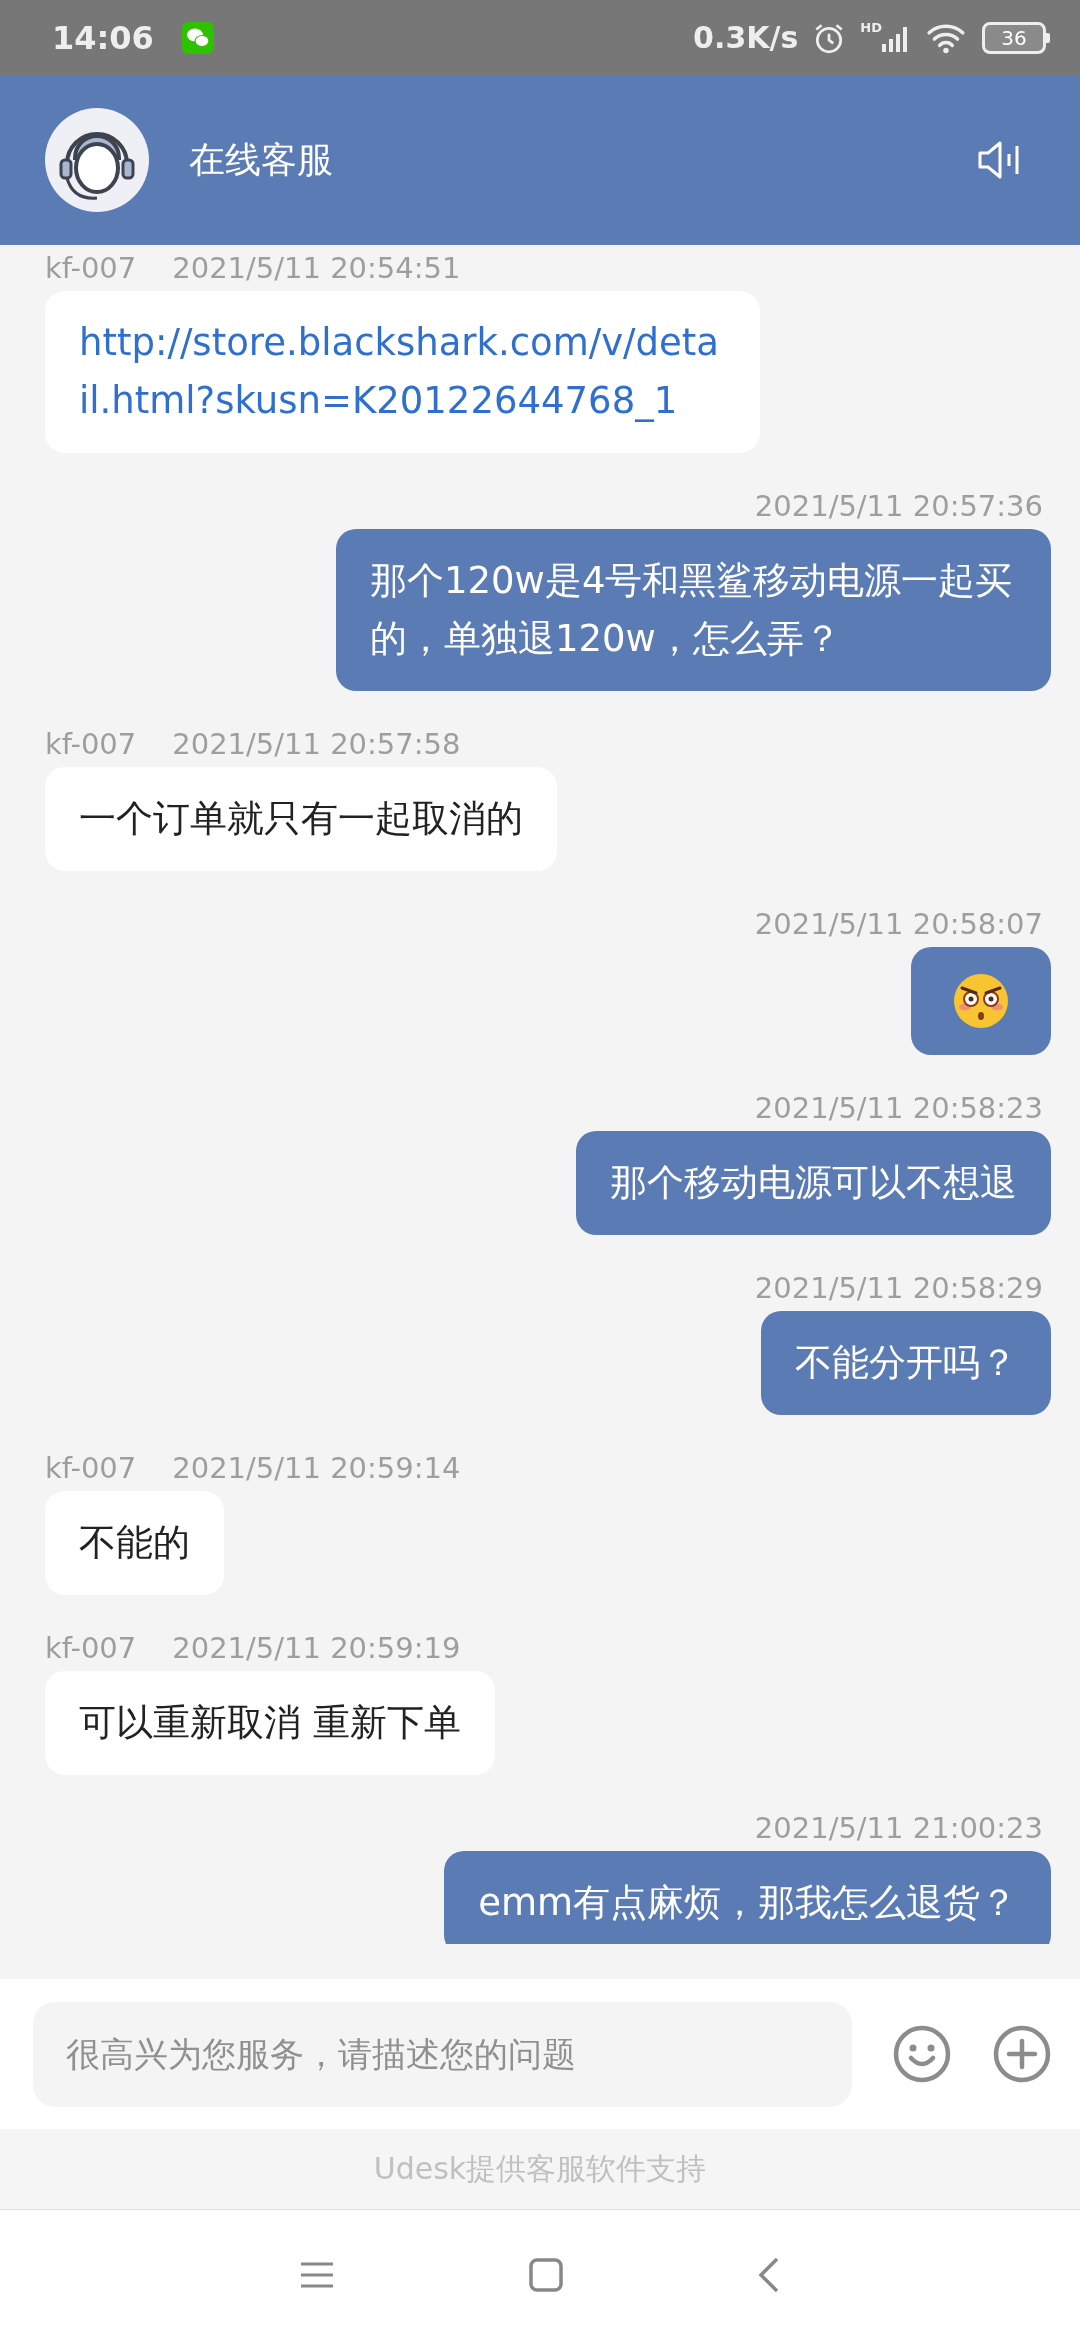 The width and height of the screenshot is (1080, 2340). I want to click on message-text: 一个订单就只有一起取消的, so click(301, 818).